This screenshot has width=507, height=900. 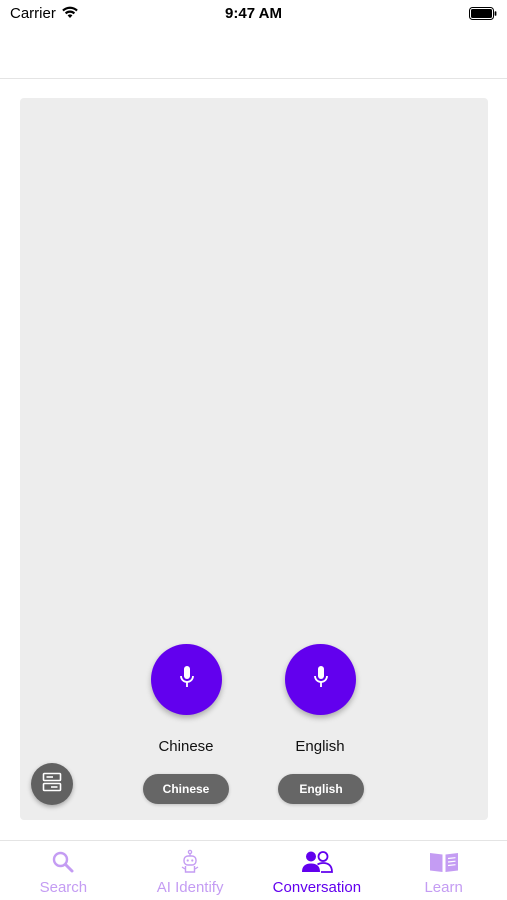 I want to click on layout-icon, so click(x=52, y=784).